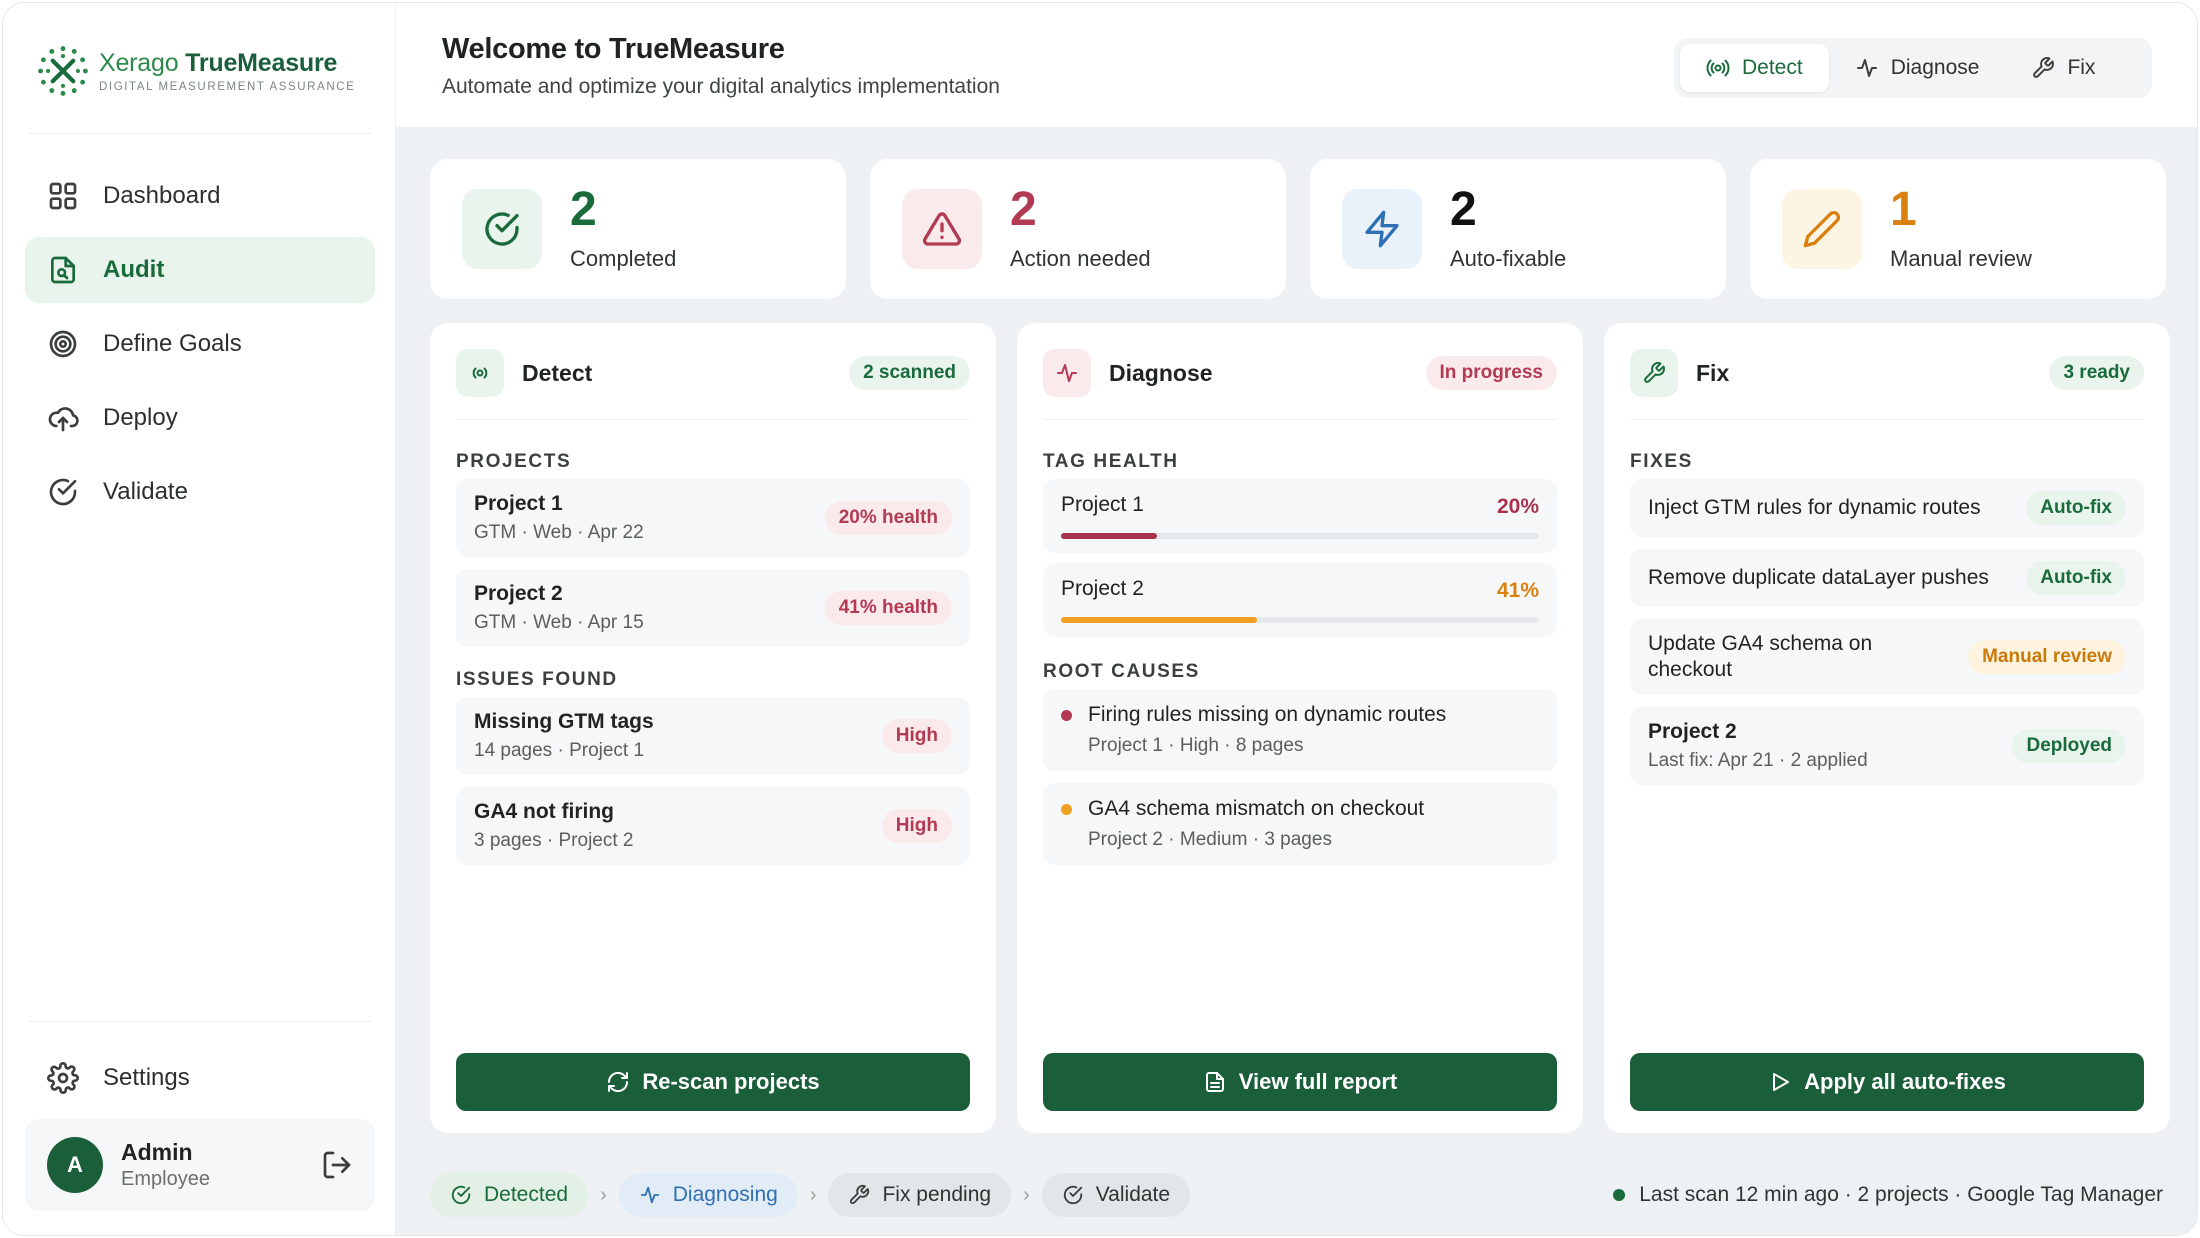  I want to click on user-card: A Admin Employee, so click(200, 1165).